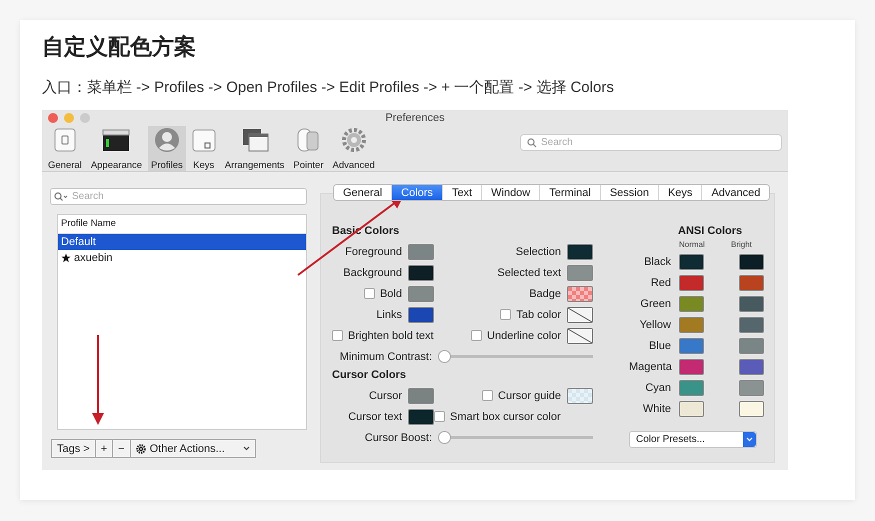 This screenshot has width=875, height=521. I want to click on window-title: Preferences, so click(415, 118).